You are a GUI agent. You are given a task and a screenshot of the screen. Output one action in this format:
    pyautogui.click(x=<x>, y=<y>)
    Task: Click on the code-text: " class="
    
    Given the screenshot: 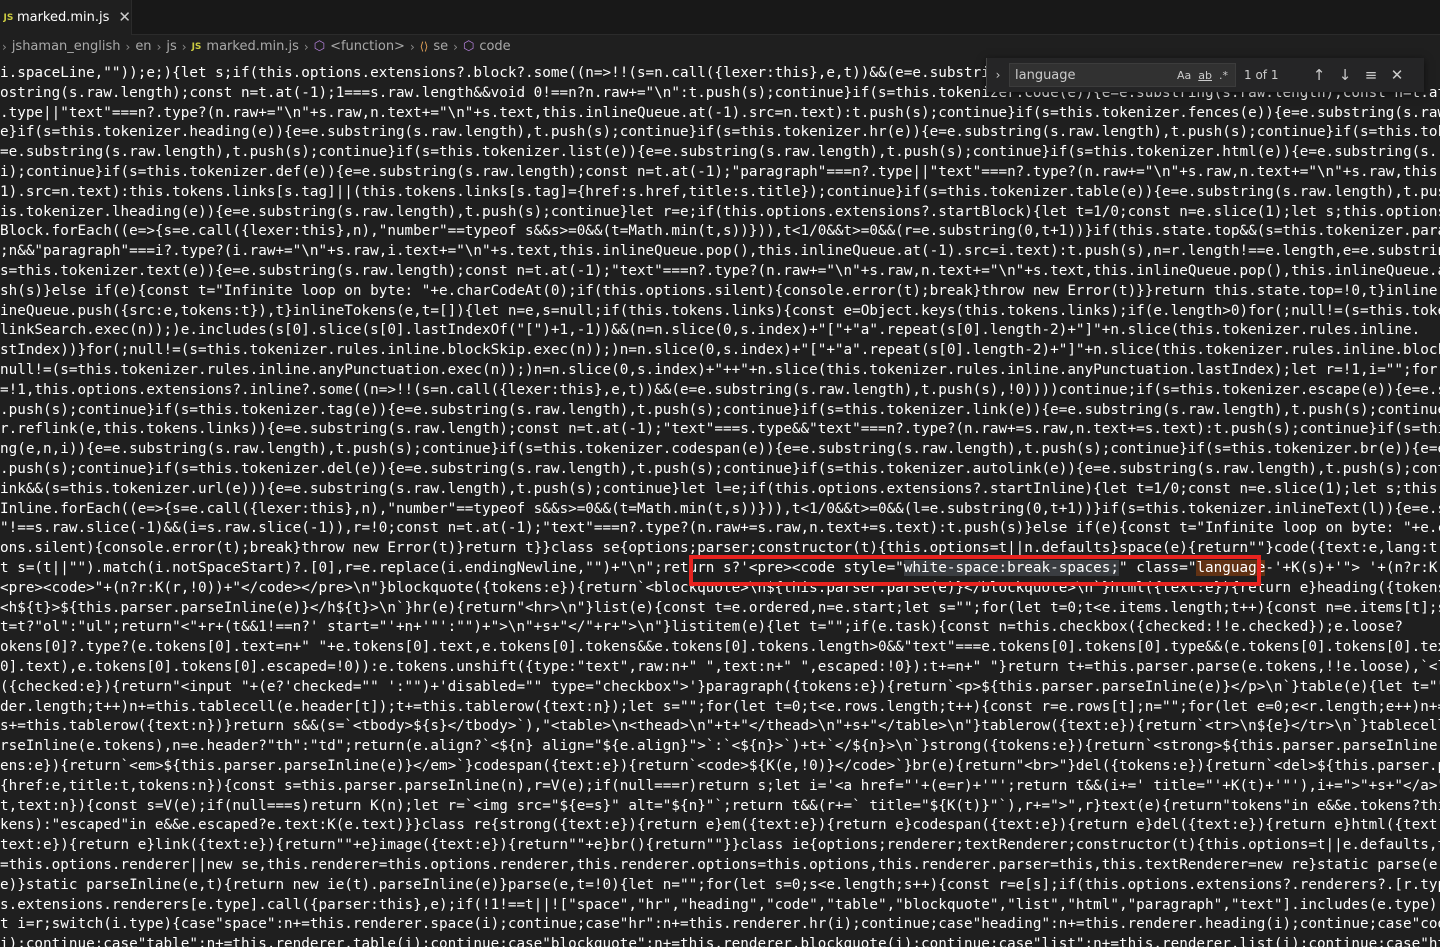 What is the action you would take?
    pyautogui.click(x=1157, y=568)
    